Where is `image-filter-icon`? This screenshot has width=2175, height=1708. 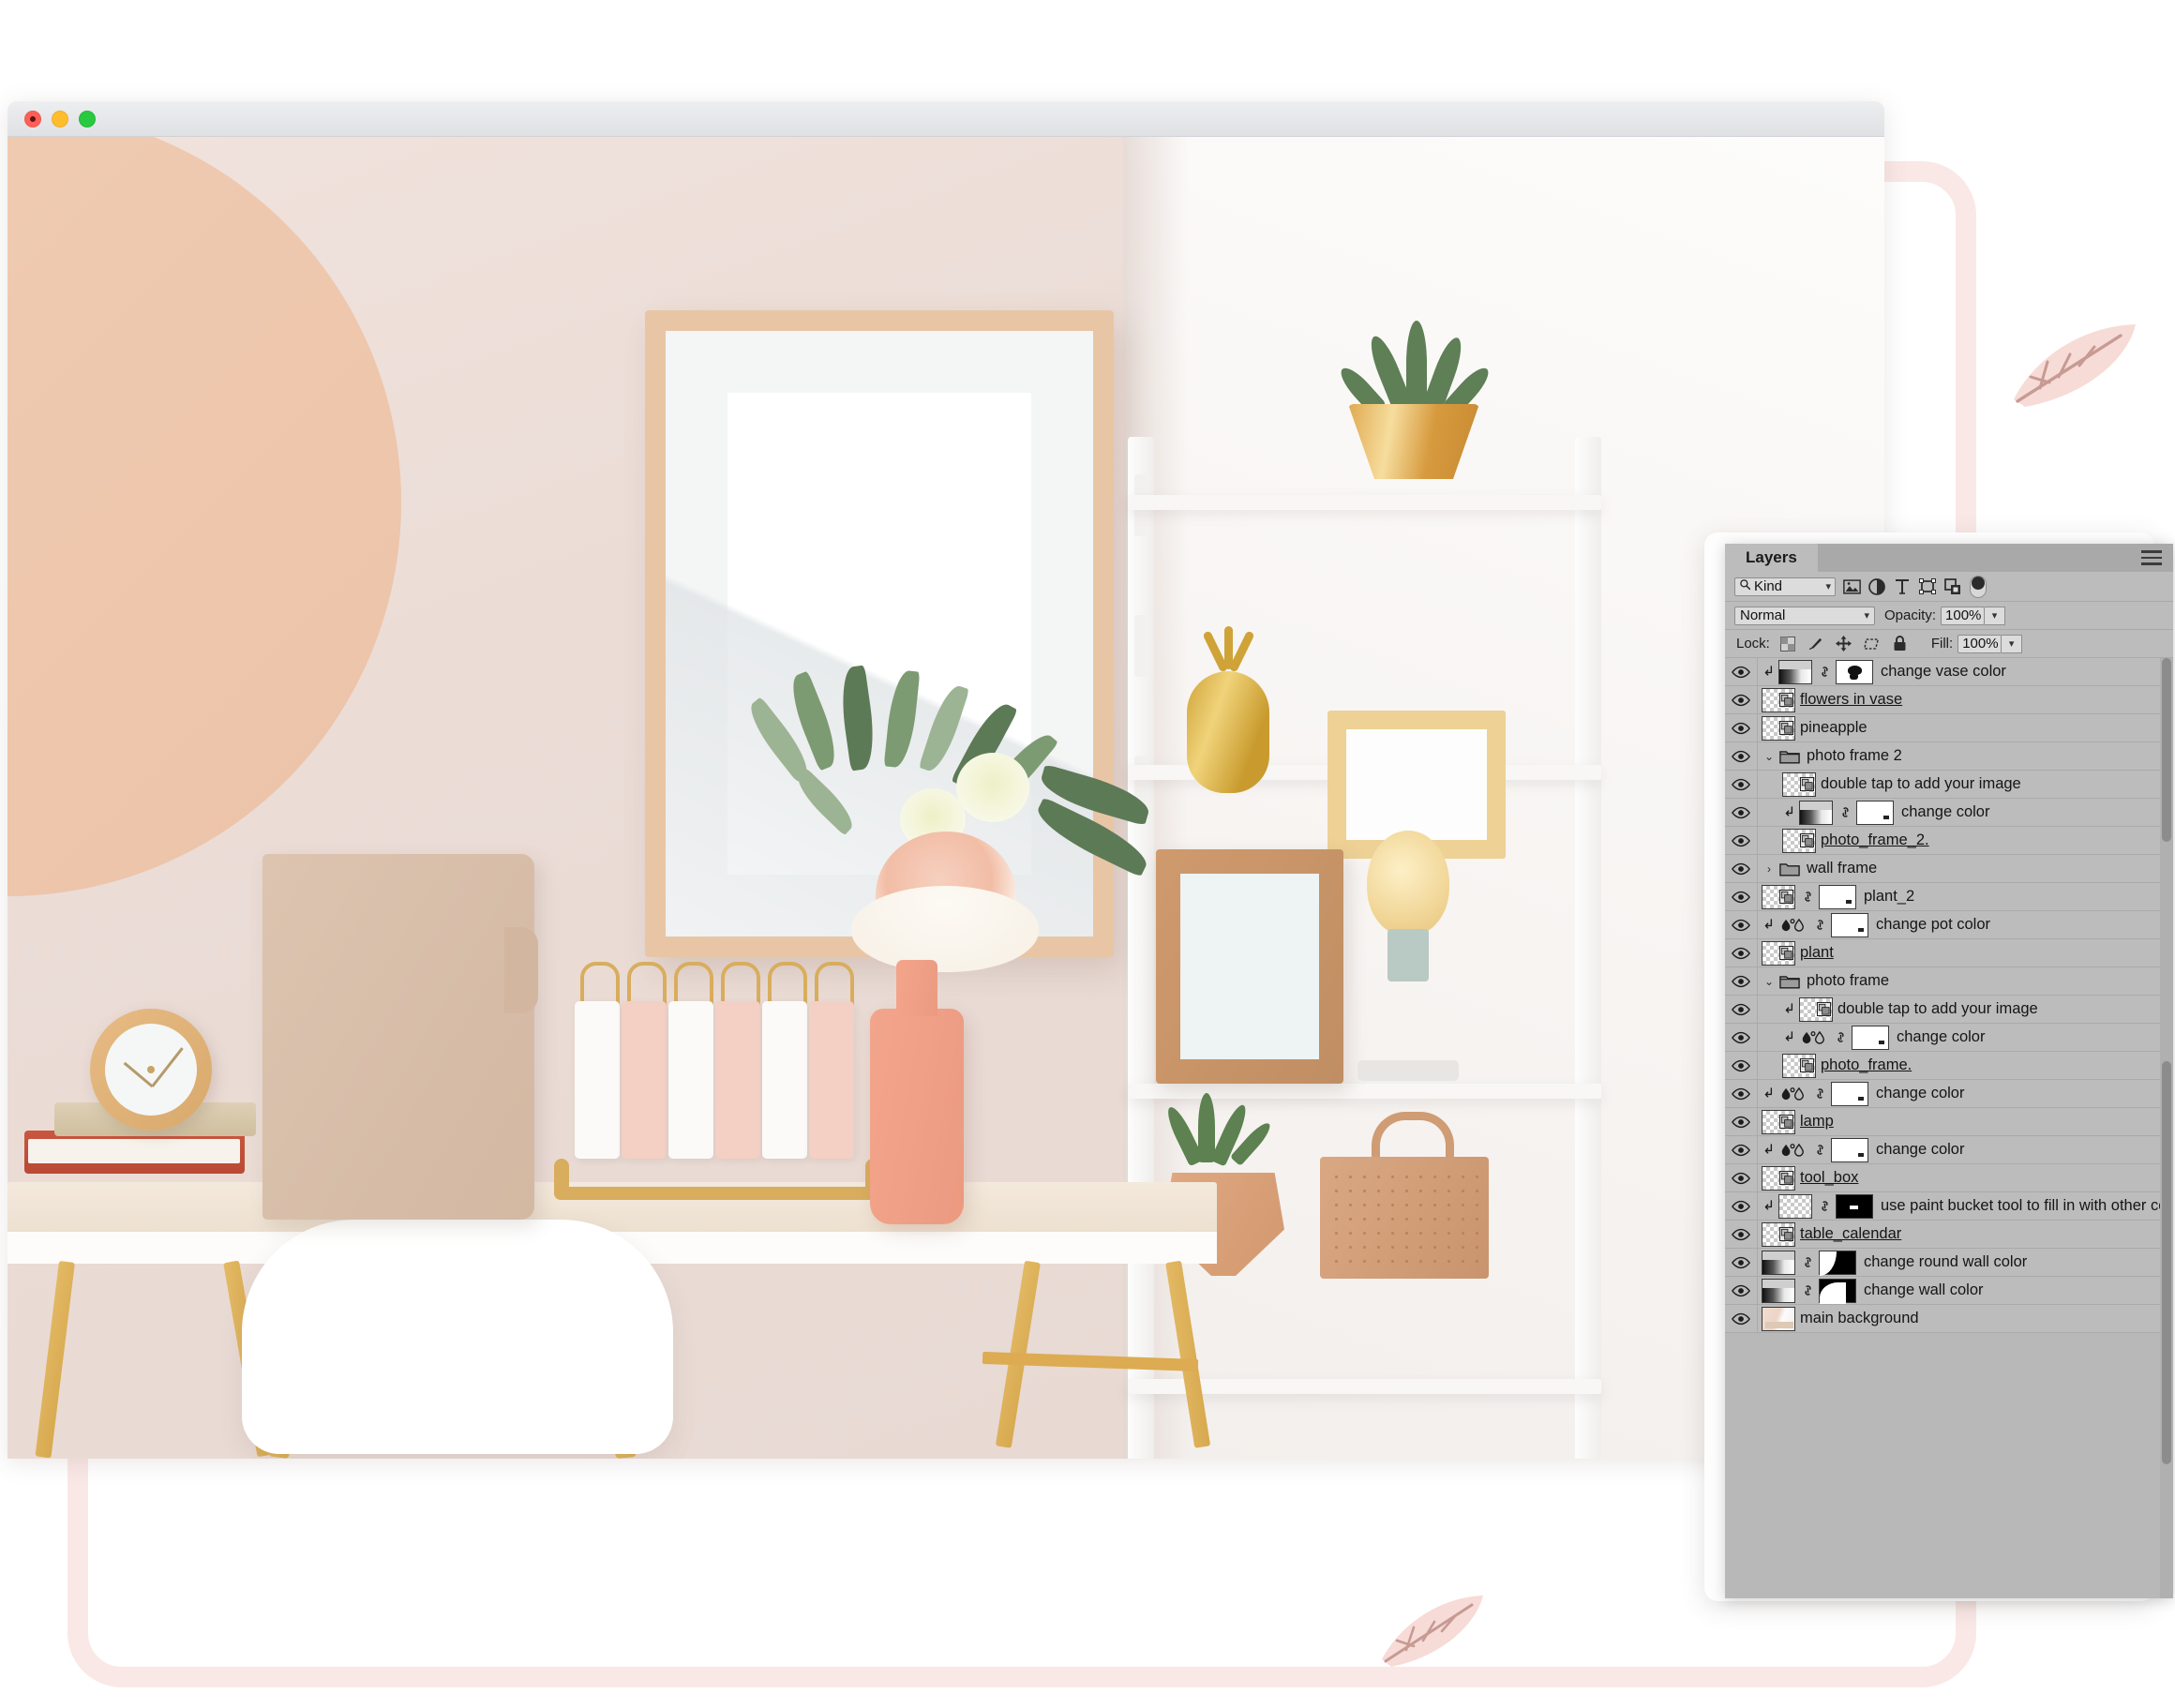
image-filter-icon is located at coordinates (1851, 586).